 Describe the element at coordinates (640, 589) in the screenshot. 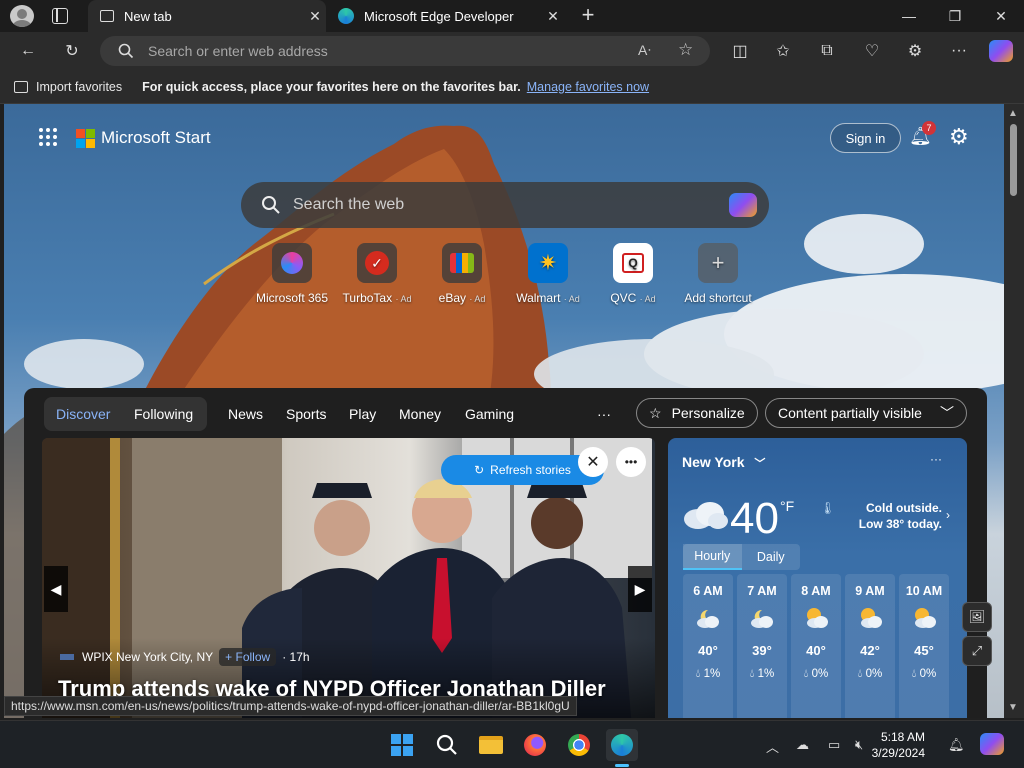

I see `next-story-button: ▶` at that location.